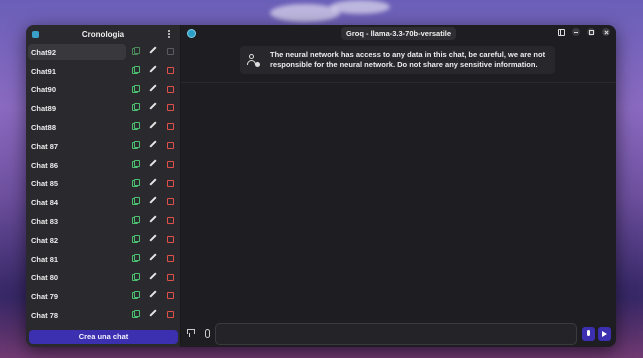 The height and width of the screenshot is (358, 643). Describe the element at coordinates (576, 32) in the screenshot. I see `minimize-icon` at that location.